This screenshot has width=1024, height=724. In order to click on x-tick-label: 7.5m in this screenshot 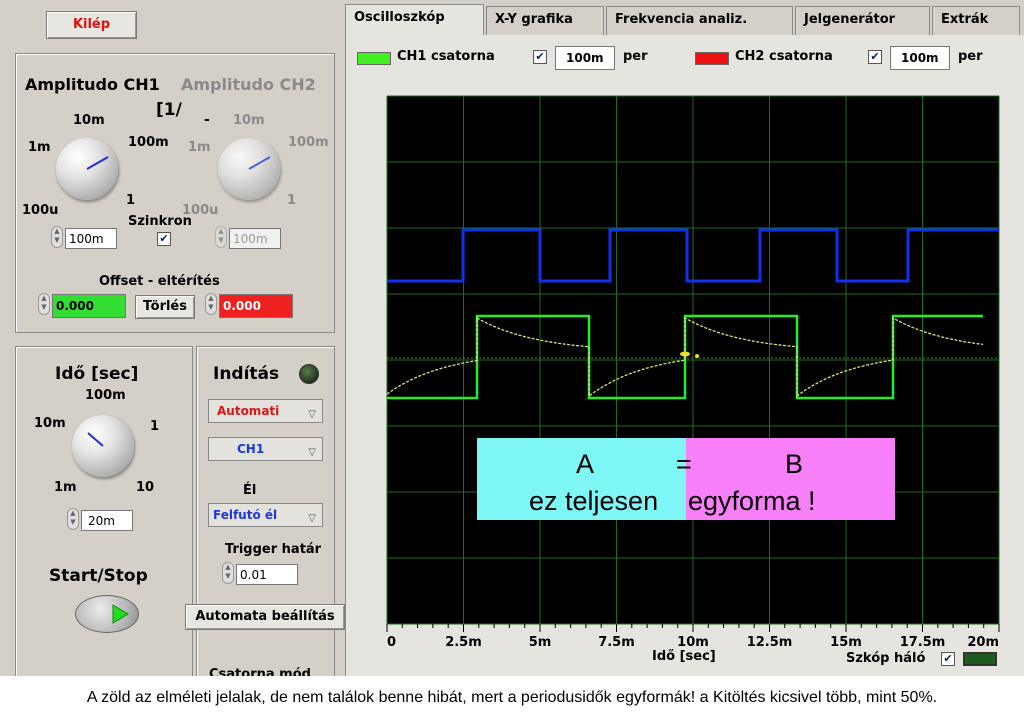, I will do `click(616, 642)`.